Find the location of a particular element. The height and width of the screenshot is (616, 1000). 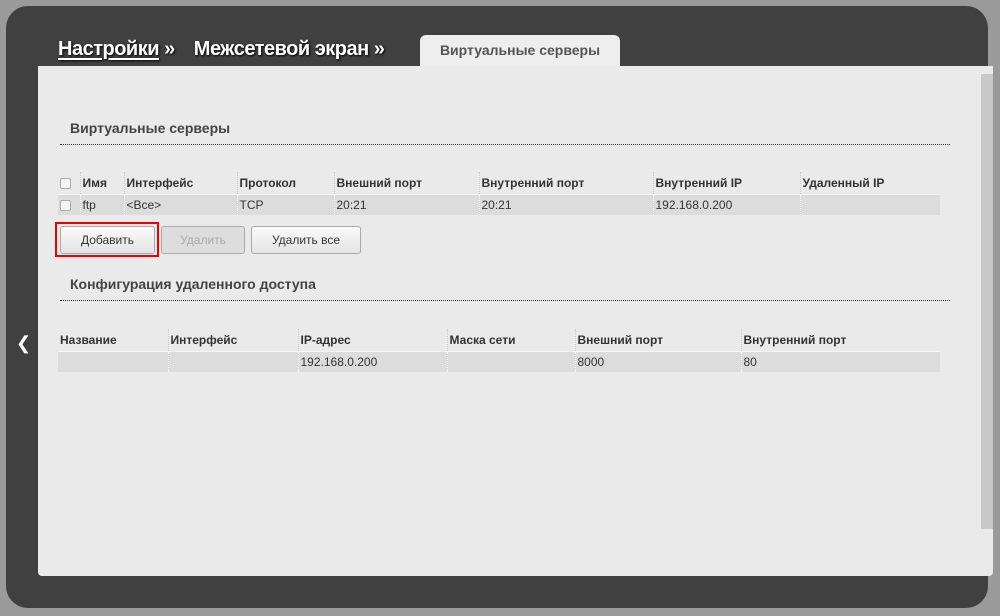

breadcrumb-settings-link: Настройки is located at coordinates (109, 49).